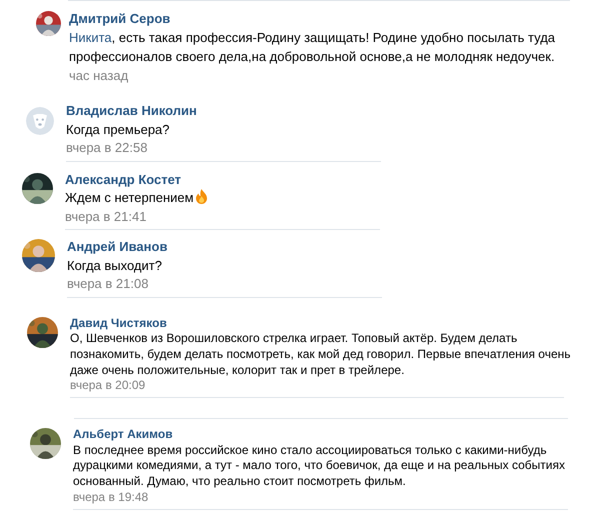 This screenshot has width=607, height=515. Describe the element at coordinates (123, 179) in the screenshot. I see `author-name: Александр Костет` at that location.